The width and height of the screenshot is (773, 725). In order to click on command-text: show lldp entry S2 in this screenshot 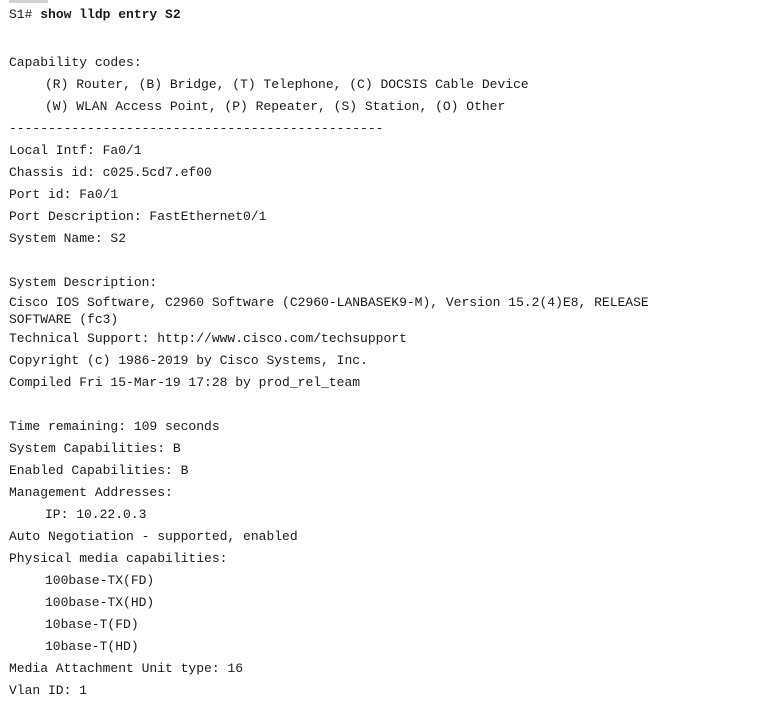, I will do `click(110, 14)`.